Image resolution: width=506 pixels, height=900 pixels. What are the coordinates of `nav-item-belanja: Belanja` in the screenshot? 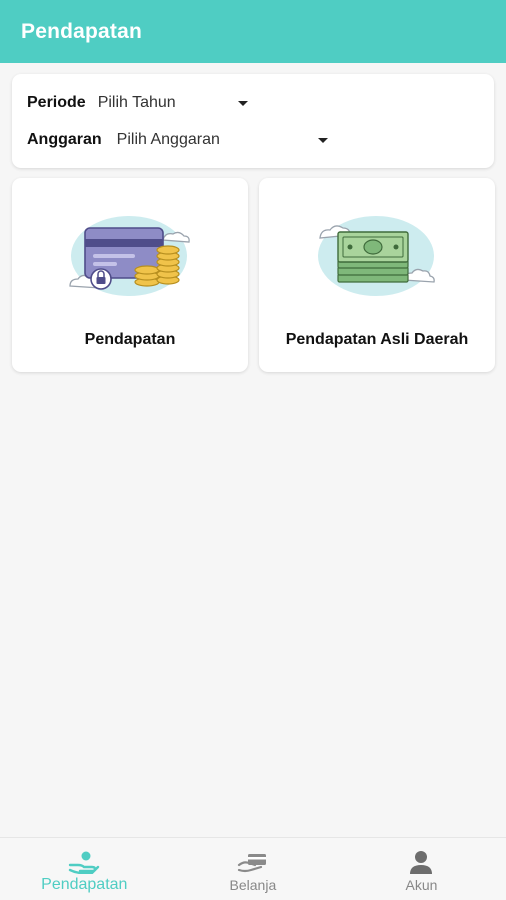 It's located at (253, 869).